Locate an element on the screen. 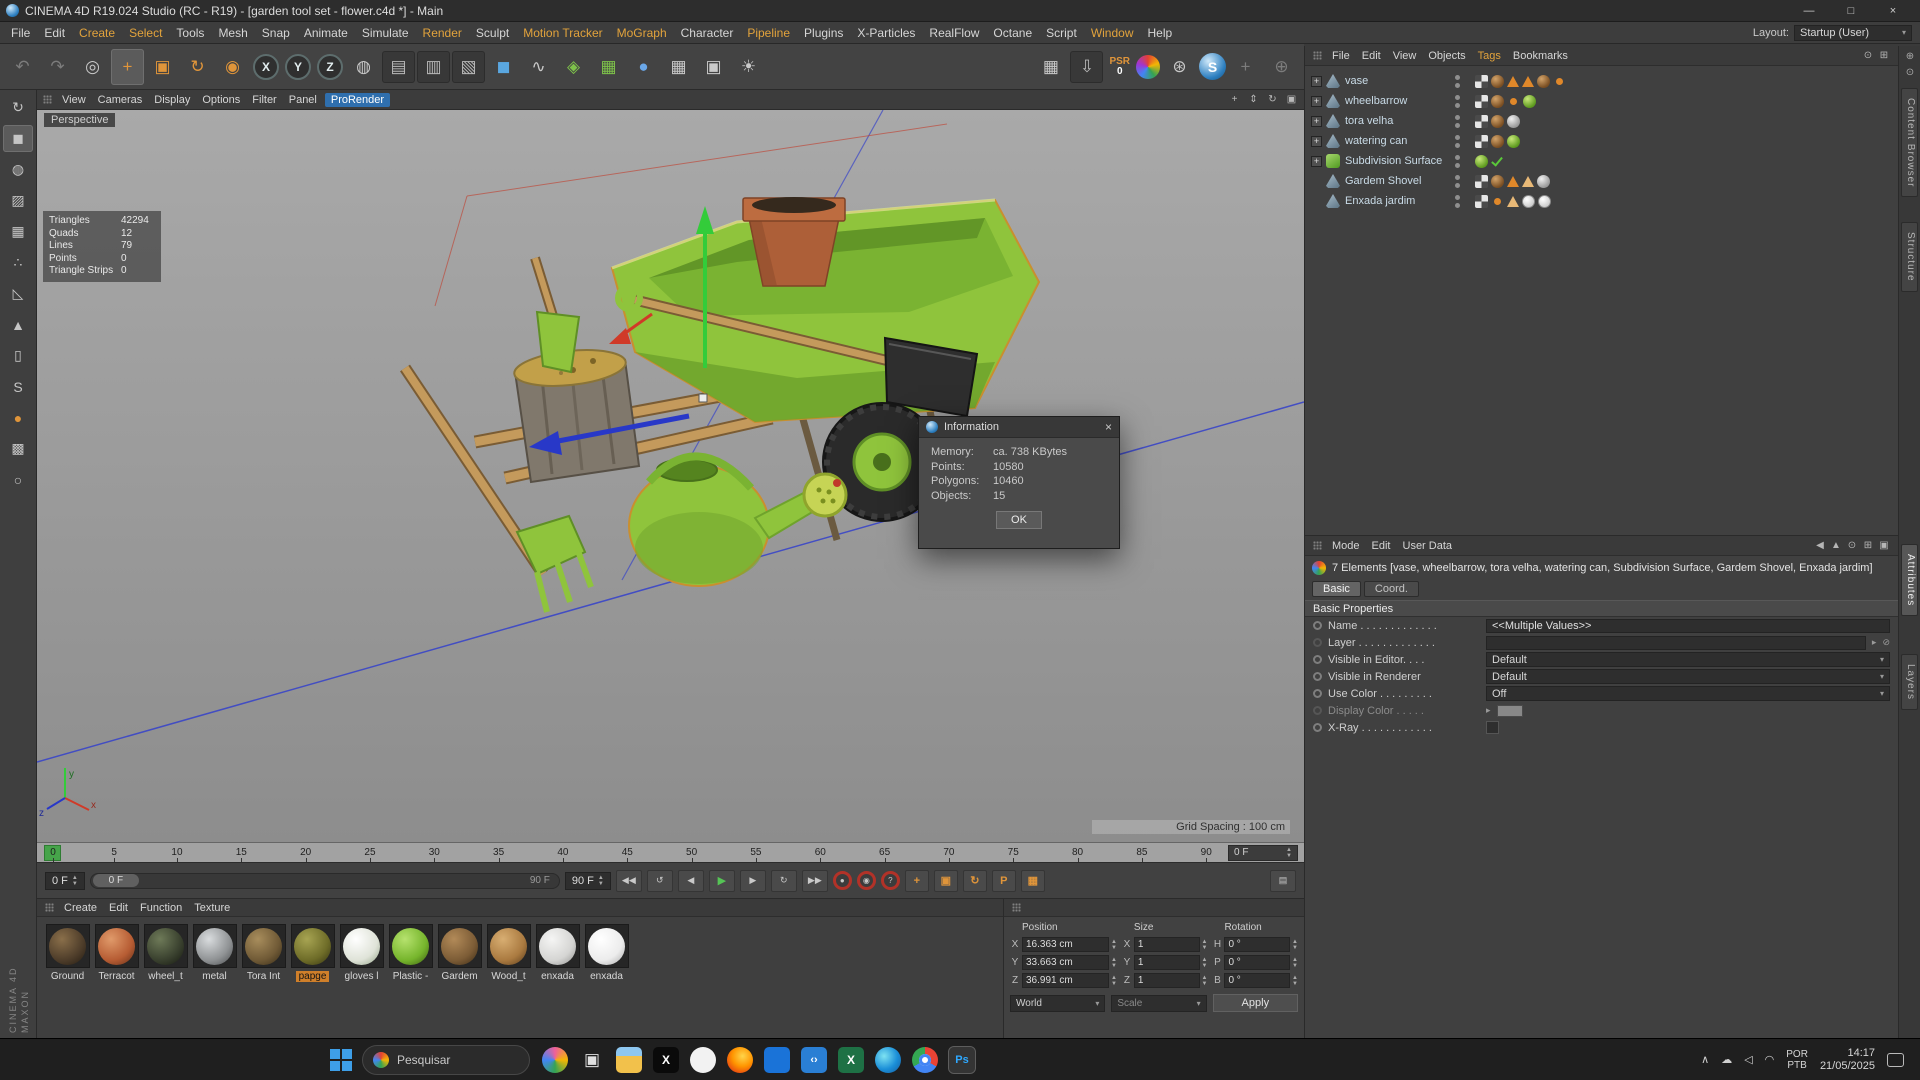  pan-view-icon: + is located at coordinates (1234, 99).